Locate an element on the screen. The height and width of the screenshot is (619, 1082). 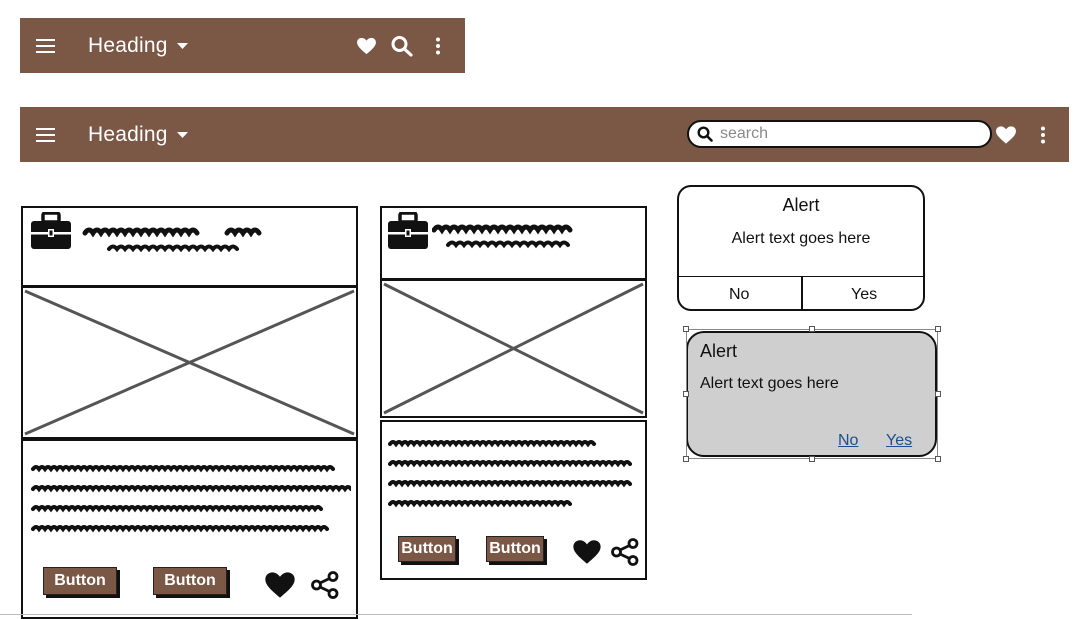
search-input is located at coordinates (850, 134).